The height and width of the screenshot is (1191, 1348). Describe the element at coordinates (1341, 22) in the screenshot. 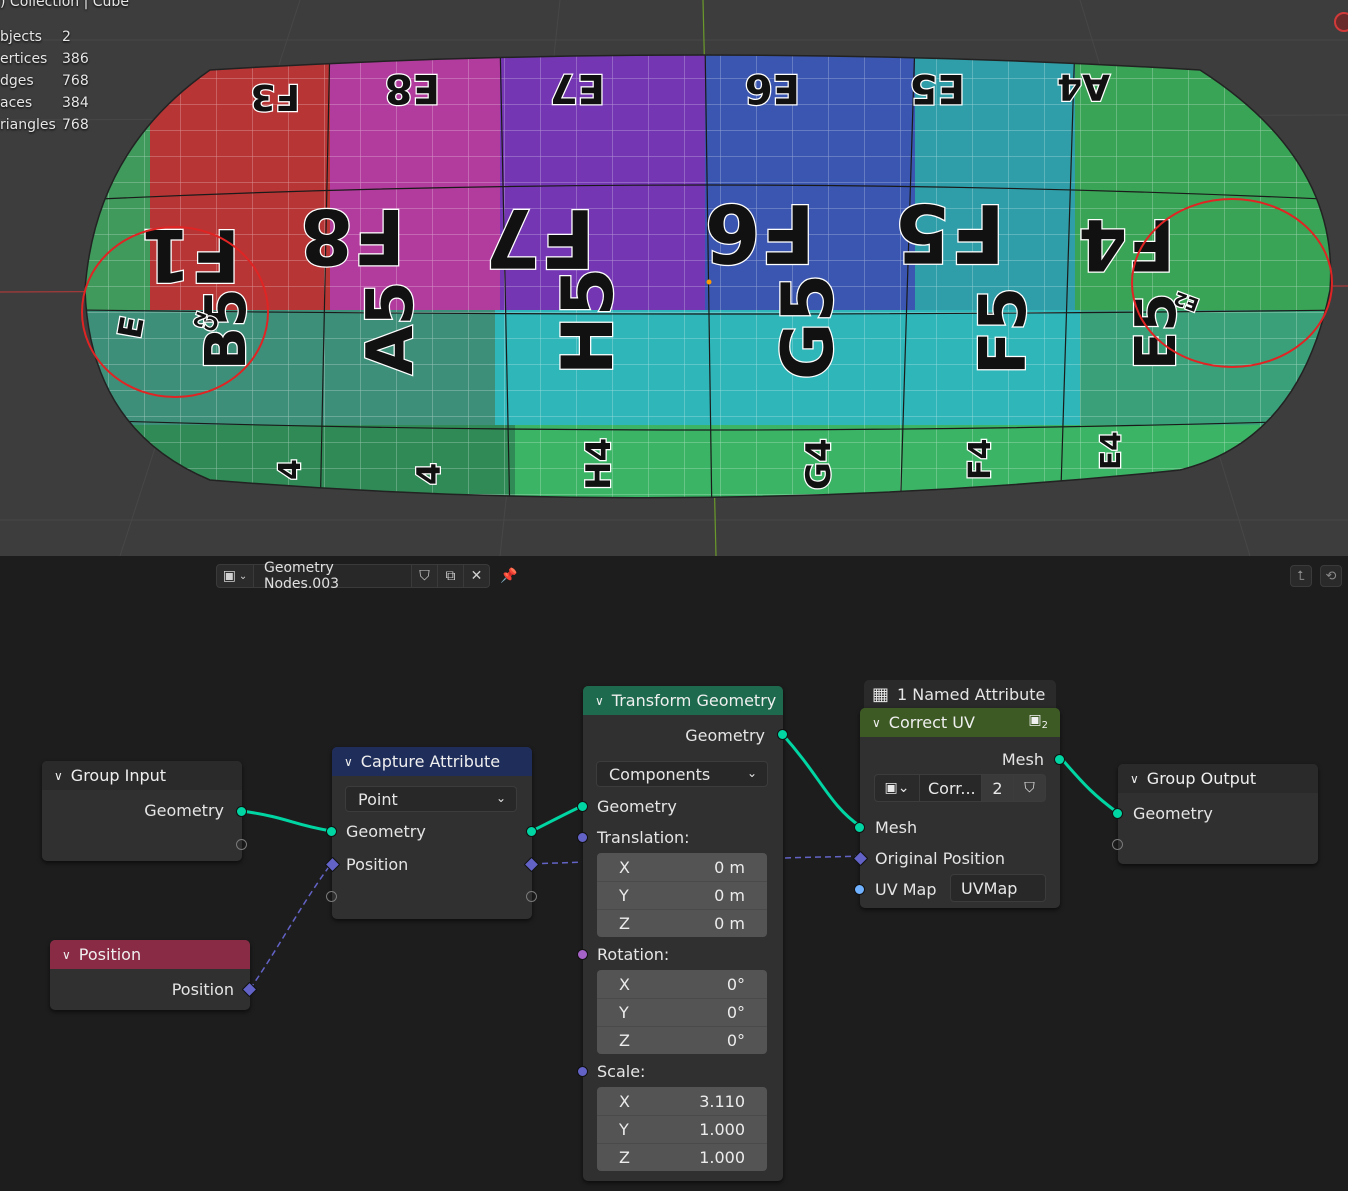

I see `record-indicator-icon` at that location.